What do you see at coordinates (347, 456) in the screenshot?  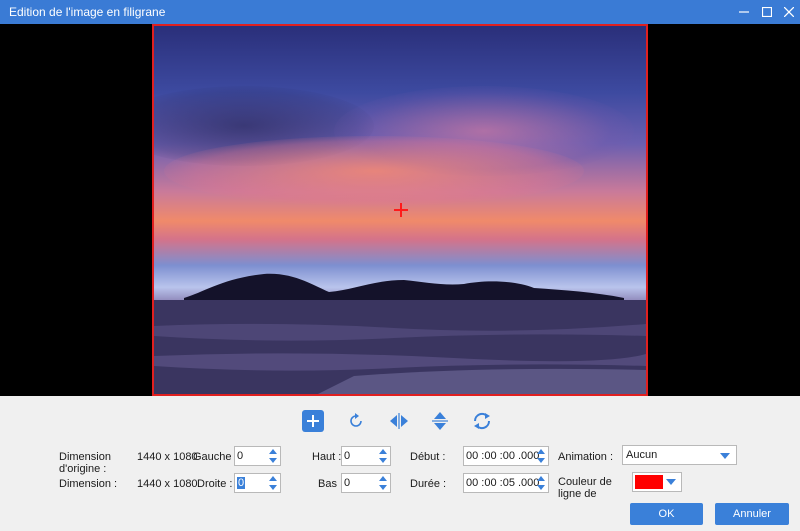 I see `top-value: 0` at bounding box center [347, 456].